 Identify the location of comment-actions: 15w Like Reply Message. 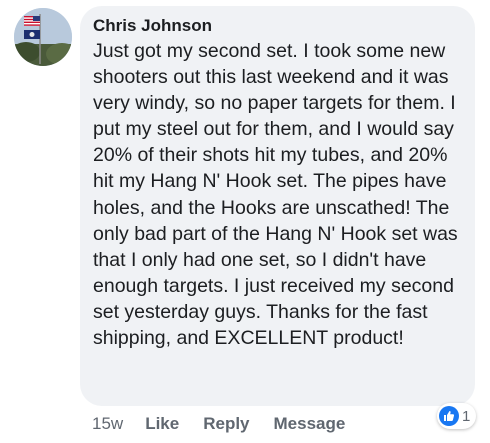
(230, 424).